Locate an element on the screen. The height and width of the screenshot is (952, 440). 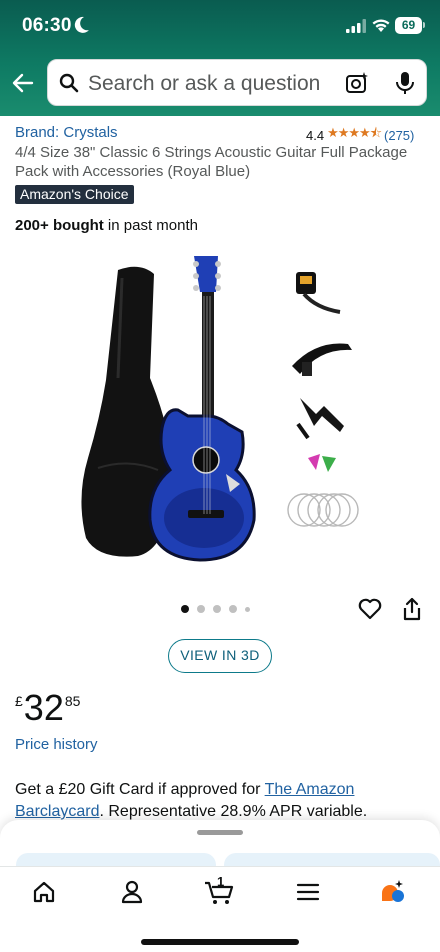
strap-accessory is located at coordinates (322, 359).